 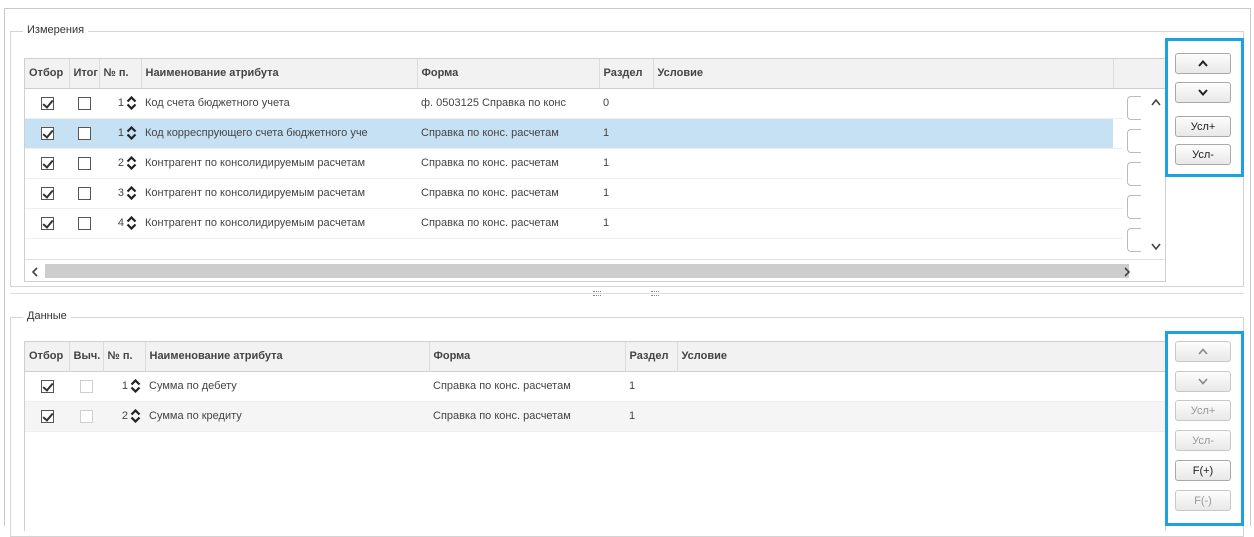 I want to click on scroll-left-icon, so click(x=35, y=272).